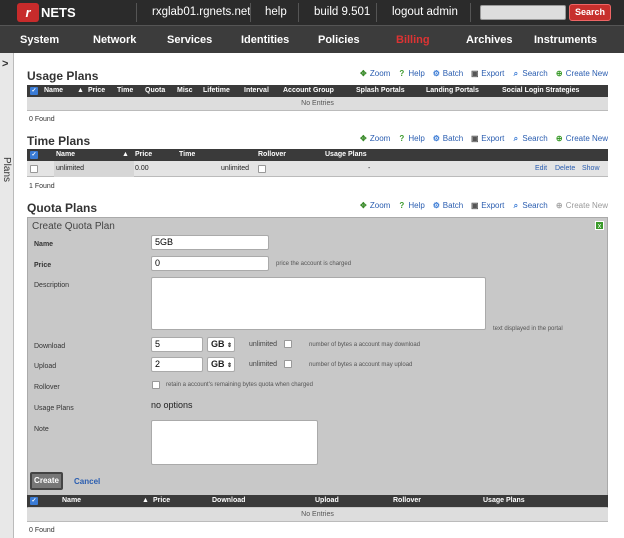 This screenshot has height=538, width=624. I want to click on column-header: Social Login Strategies, so click(540, 90).